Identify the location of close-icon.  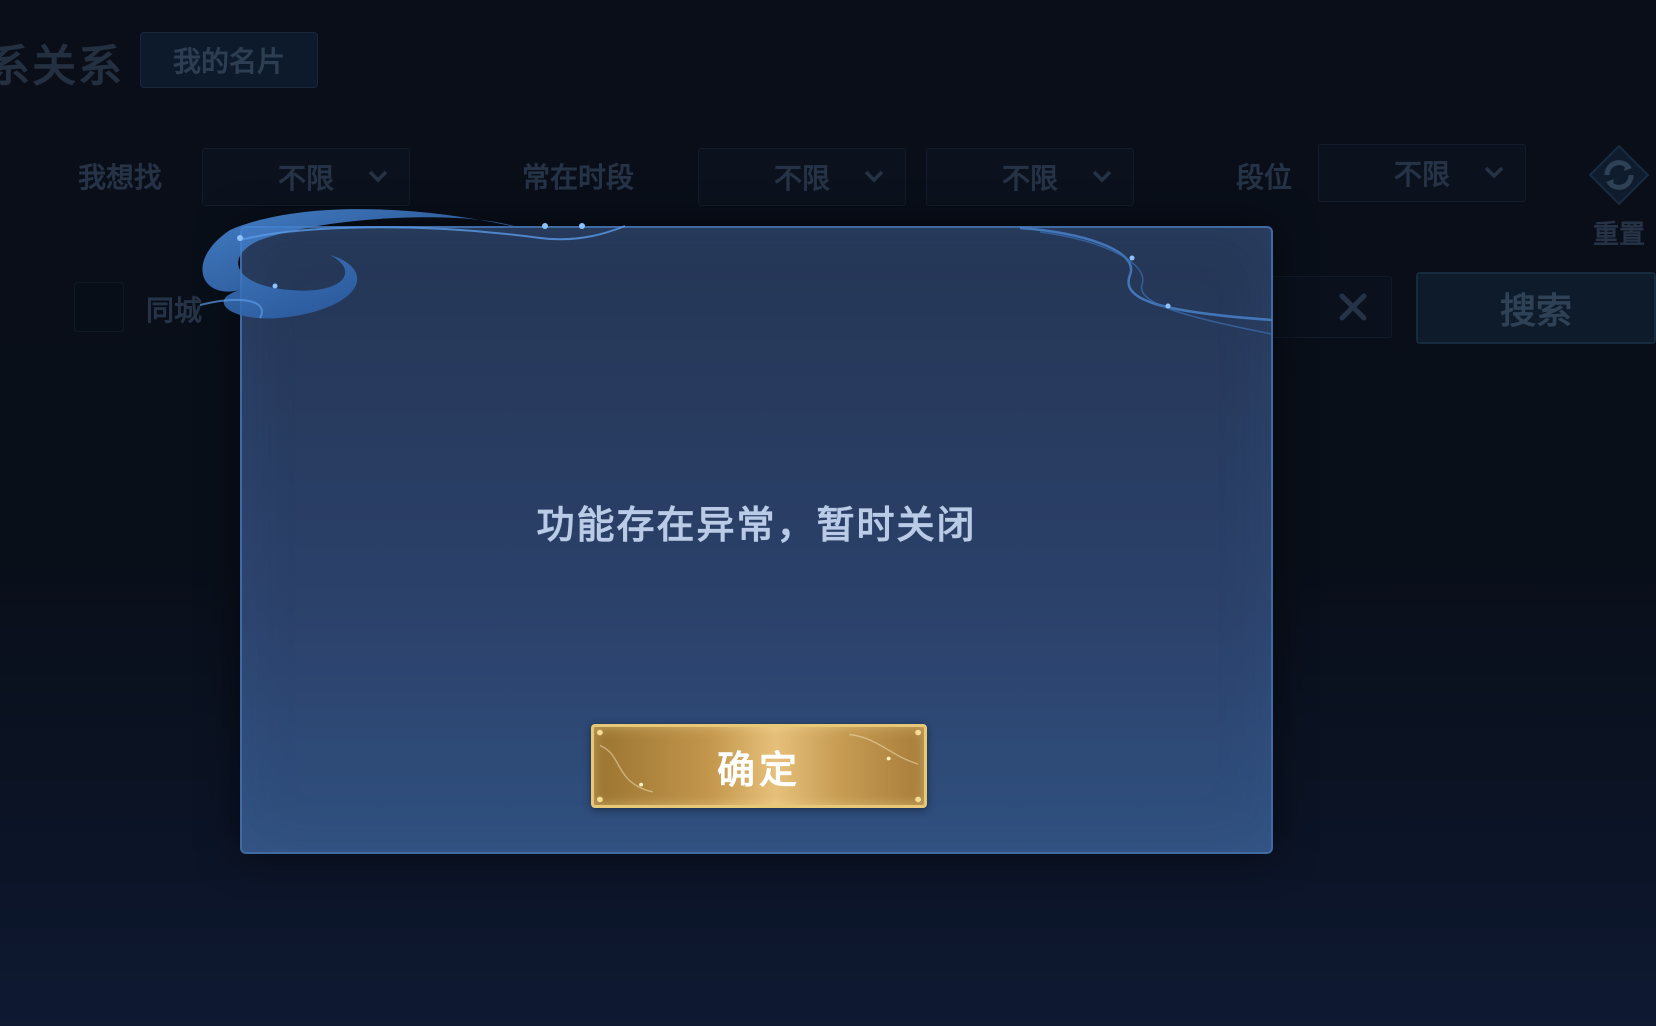
(1353, 307).